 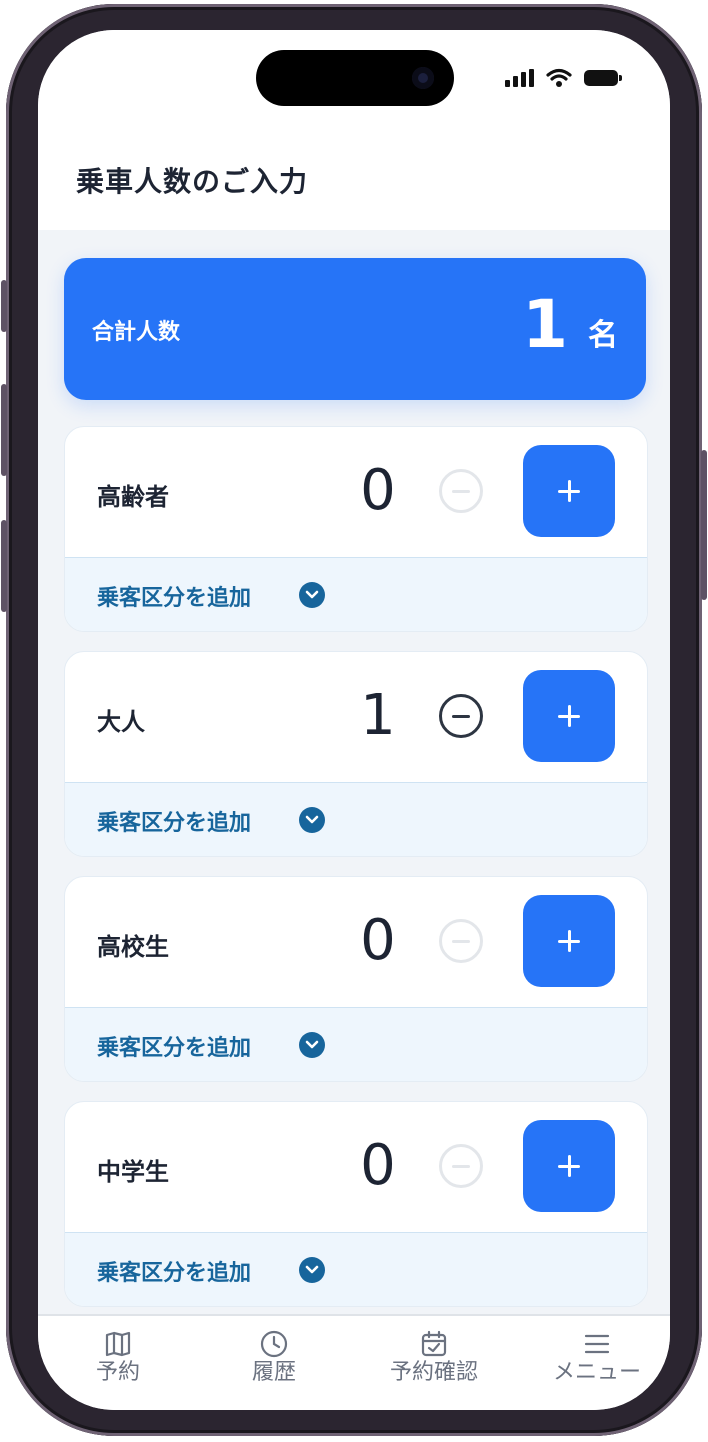 What do you see at coordinates (4, 430) in the screenshot?
I see `volume-up-button` at bounding box center [4, 430].